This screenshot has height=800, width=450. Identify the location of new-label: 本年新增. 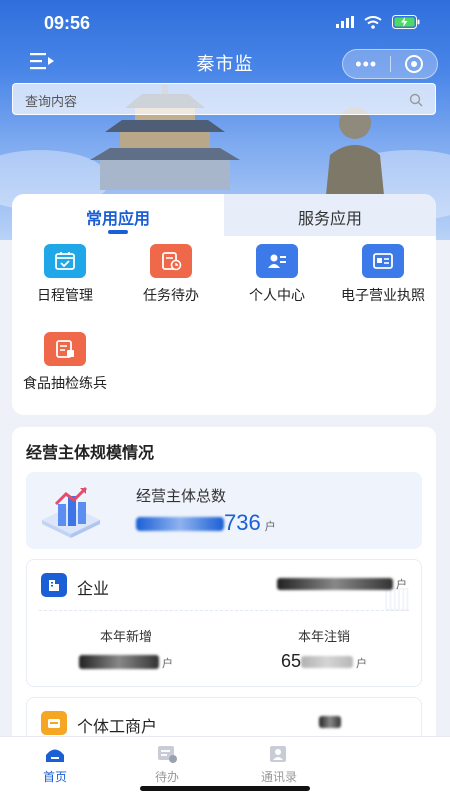
(125, 636).